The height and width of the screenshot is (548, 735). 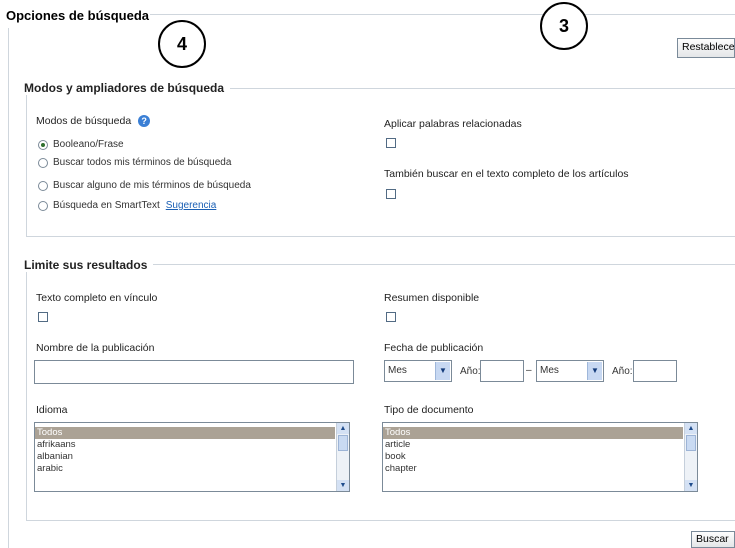 I want to click on fulltext-link-label: Texto completo en vínculo, so click(x=97, y=298).